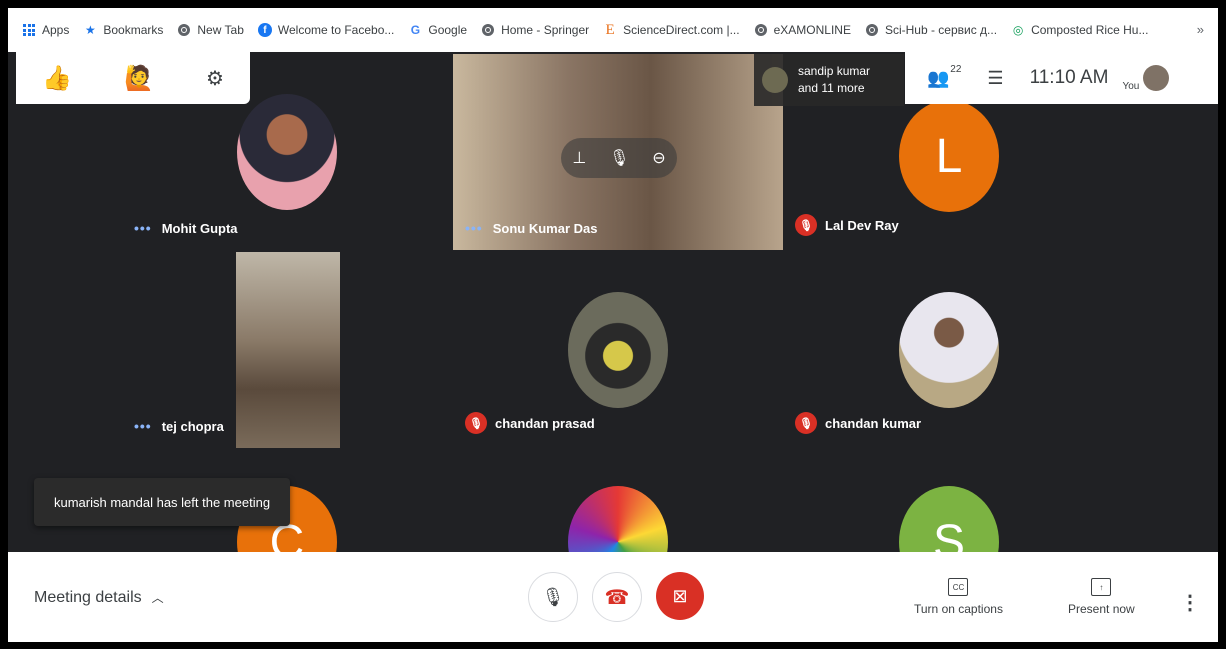 The image size is (1226, 649). I want to click on bookmark-examonline: eXAMONLINE, so click(802, 30).